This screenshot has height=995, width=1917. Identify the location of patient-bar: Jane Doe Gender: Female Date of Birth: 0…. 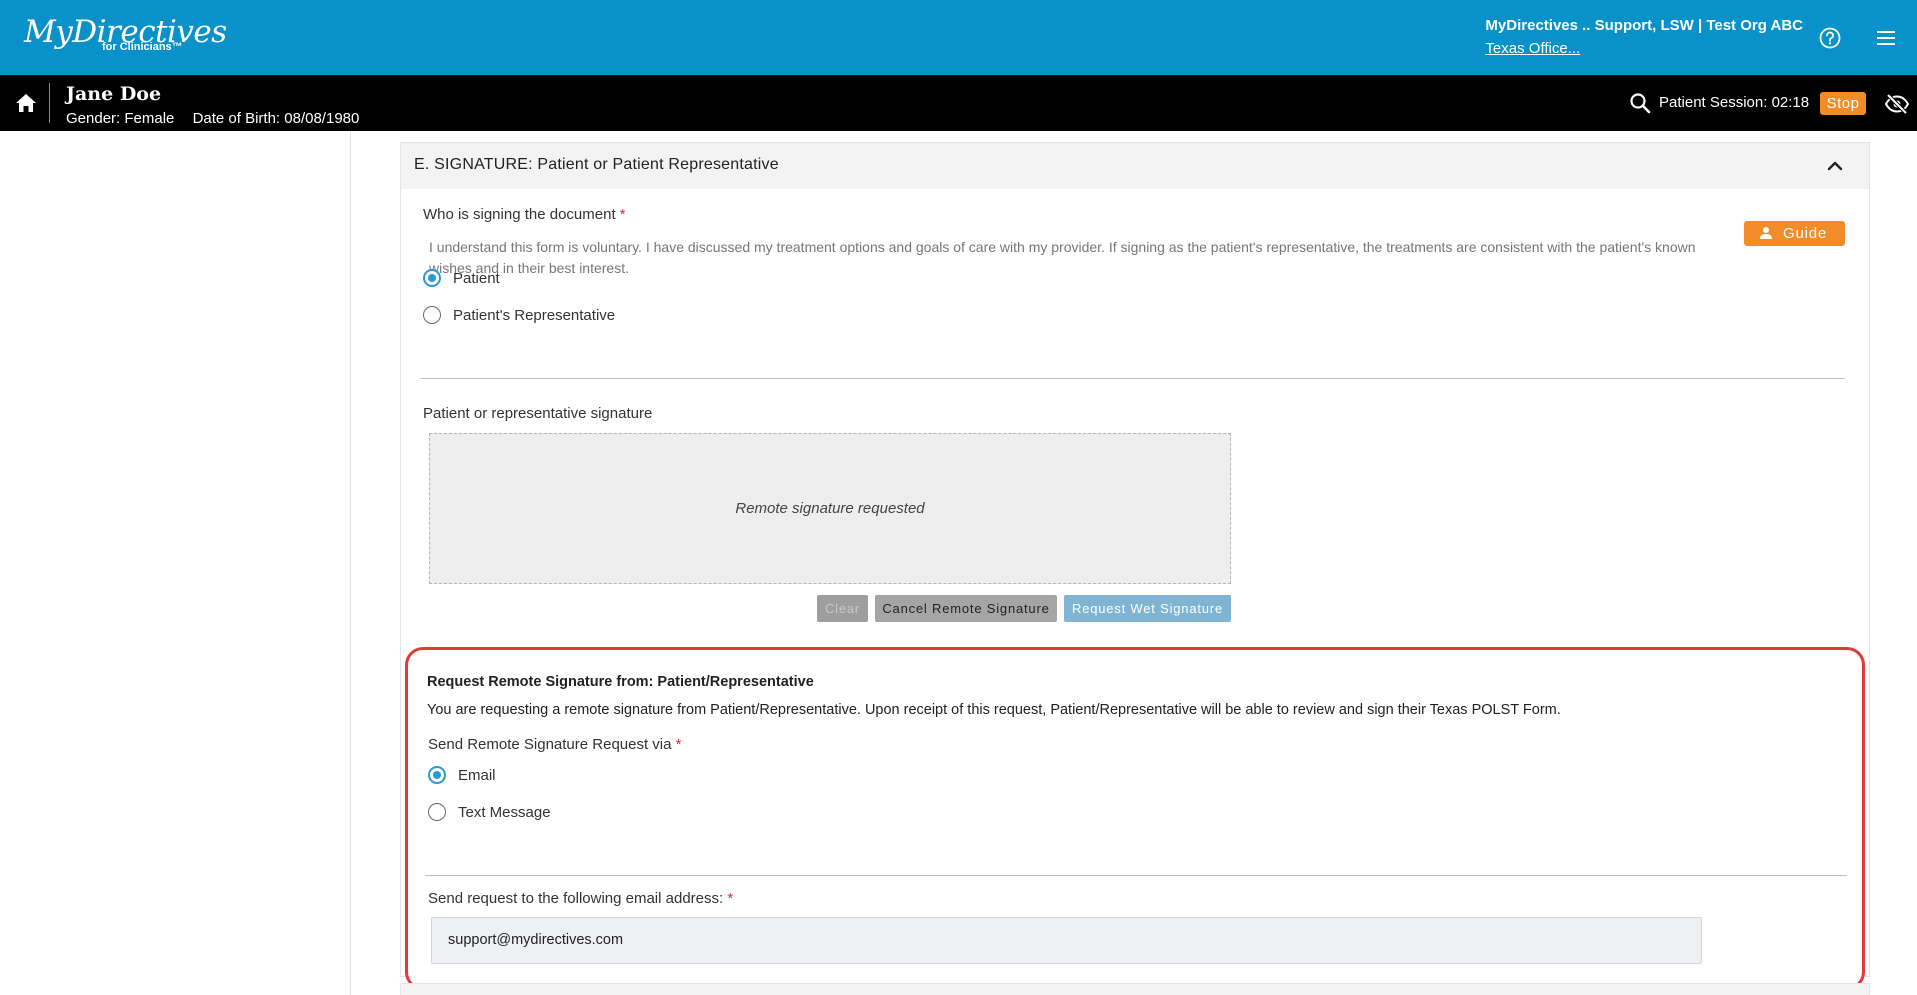
(958, 103).